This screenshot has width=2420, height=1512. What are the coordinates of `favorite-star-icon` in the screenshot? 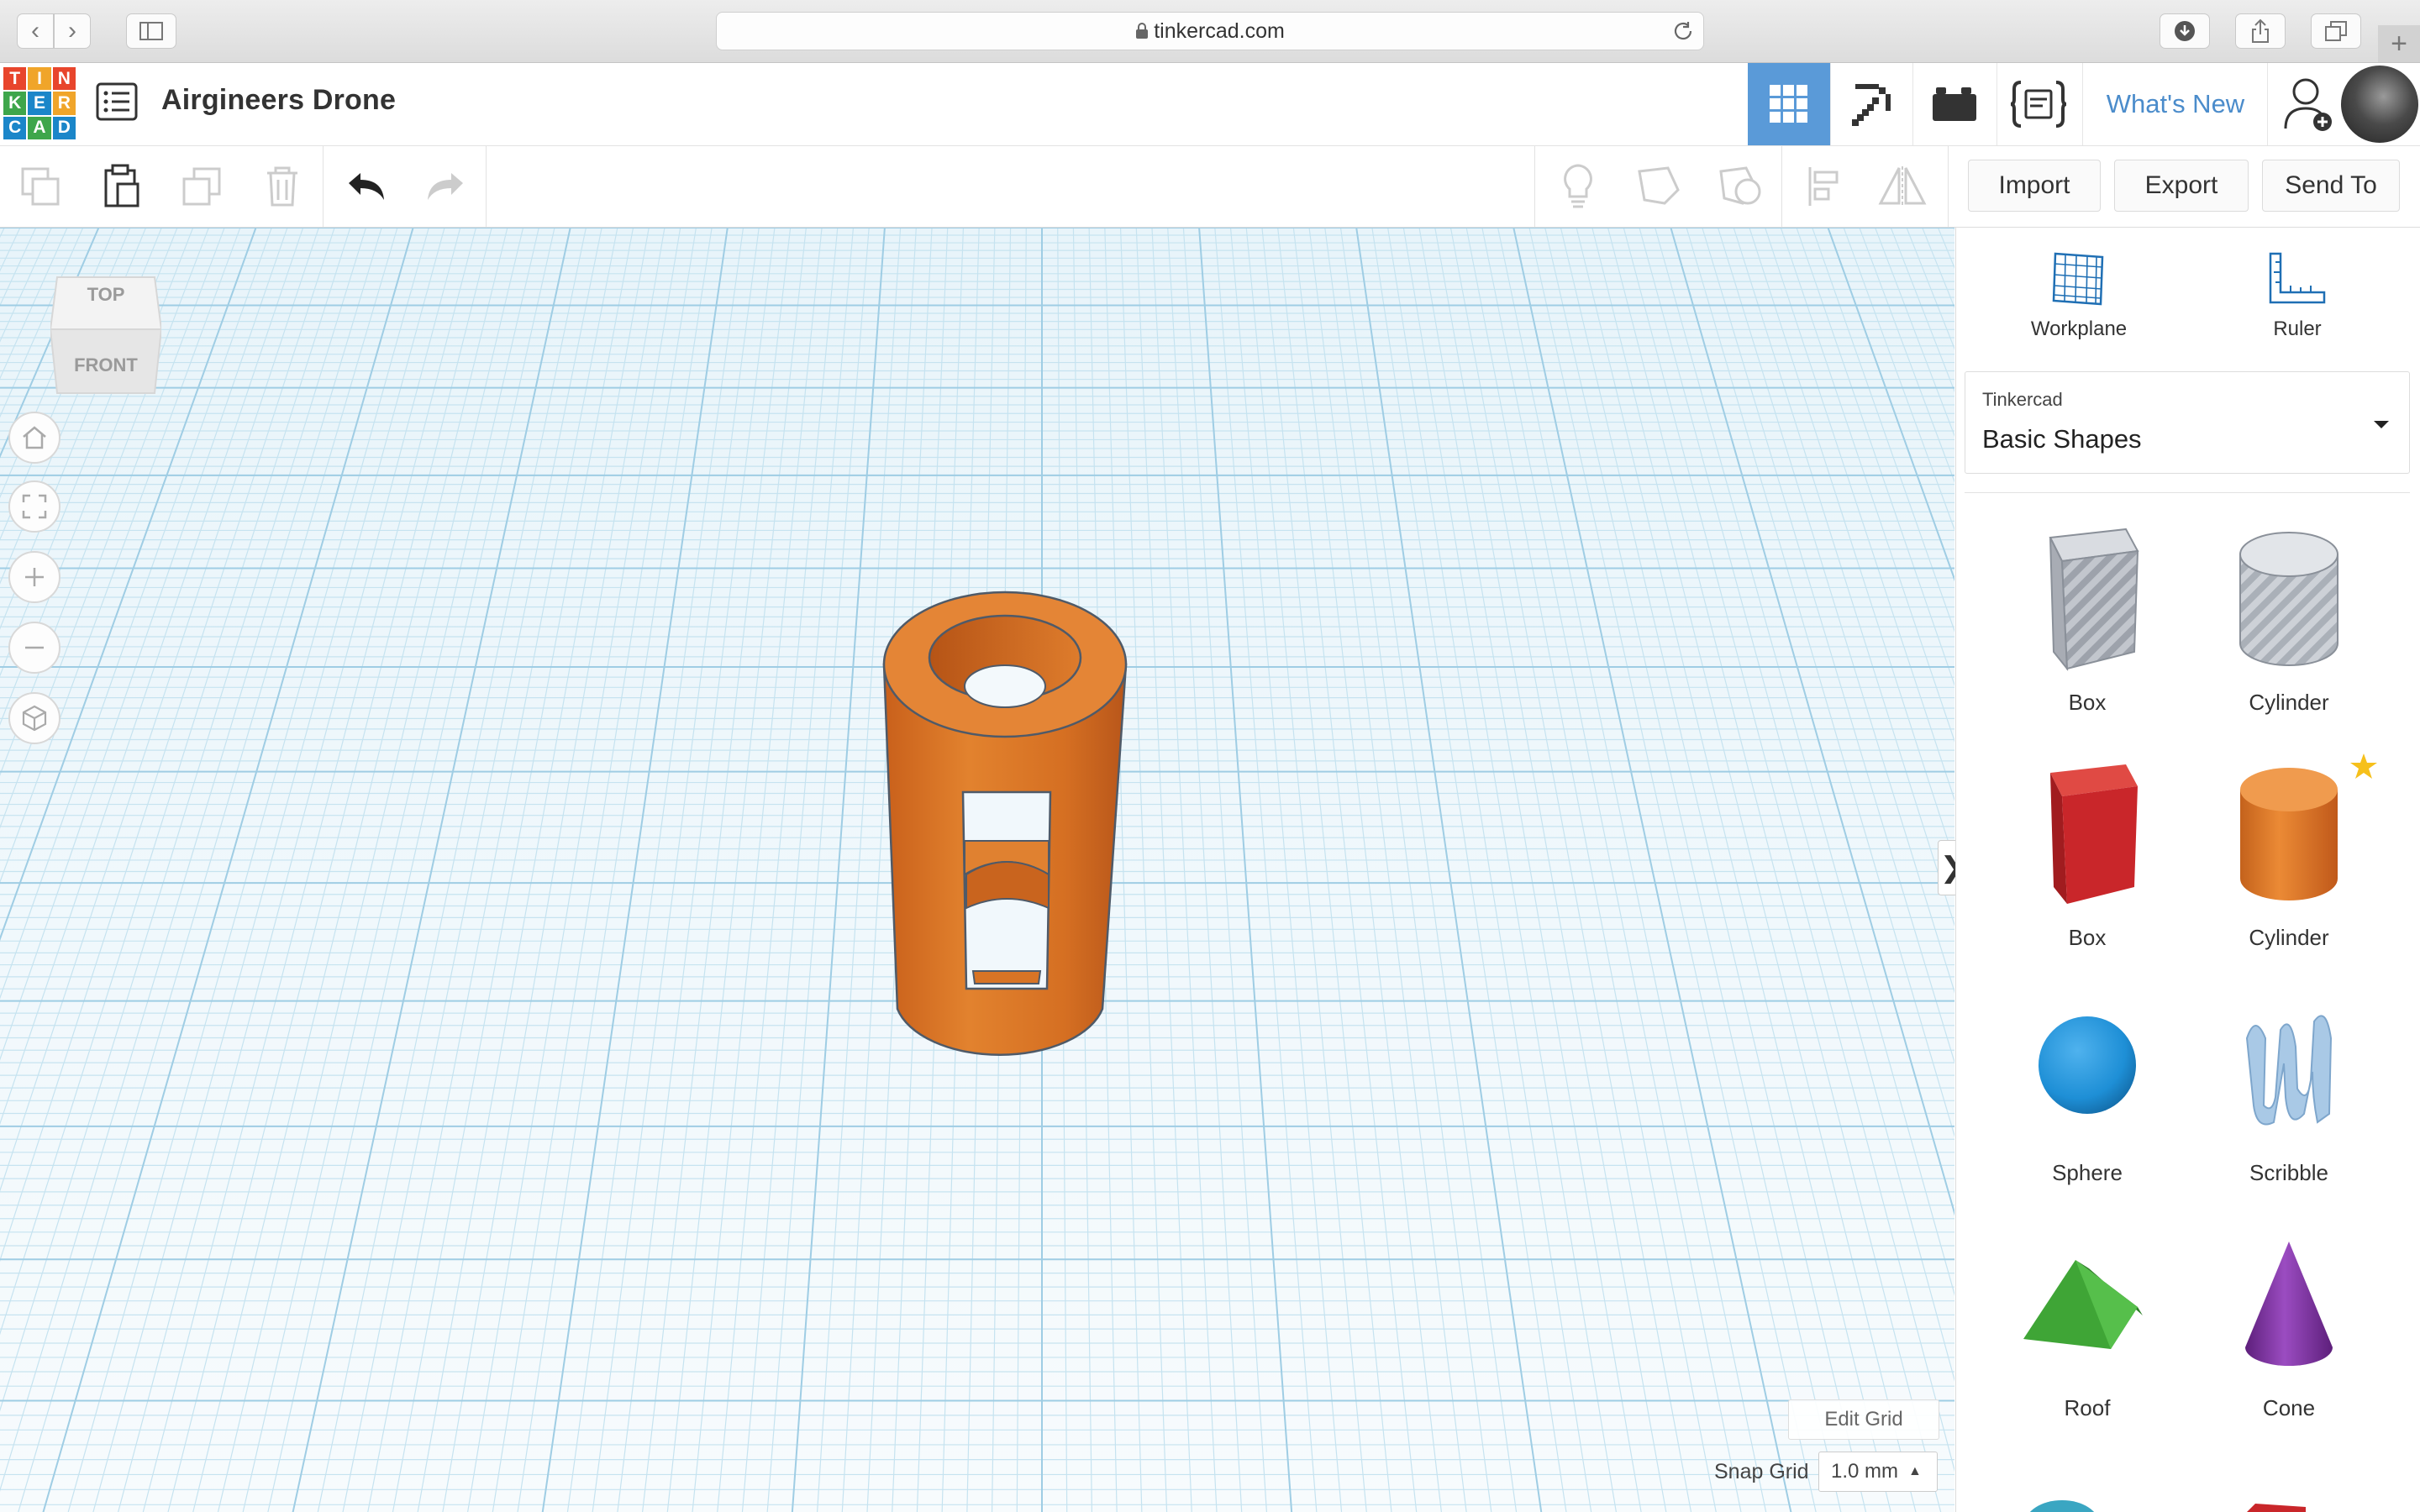 It's located at (2363, 766).